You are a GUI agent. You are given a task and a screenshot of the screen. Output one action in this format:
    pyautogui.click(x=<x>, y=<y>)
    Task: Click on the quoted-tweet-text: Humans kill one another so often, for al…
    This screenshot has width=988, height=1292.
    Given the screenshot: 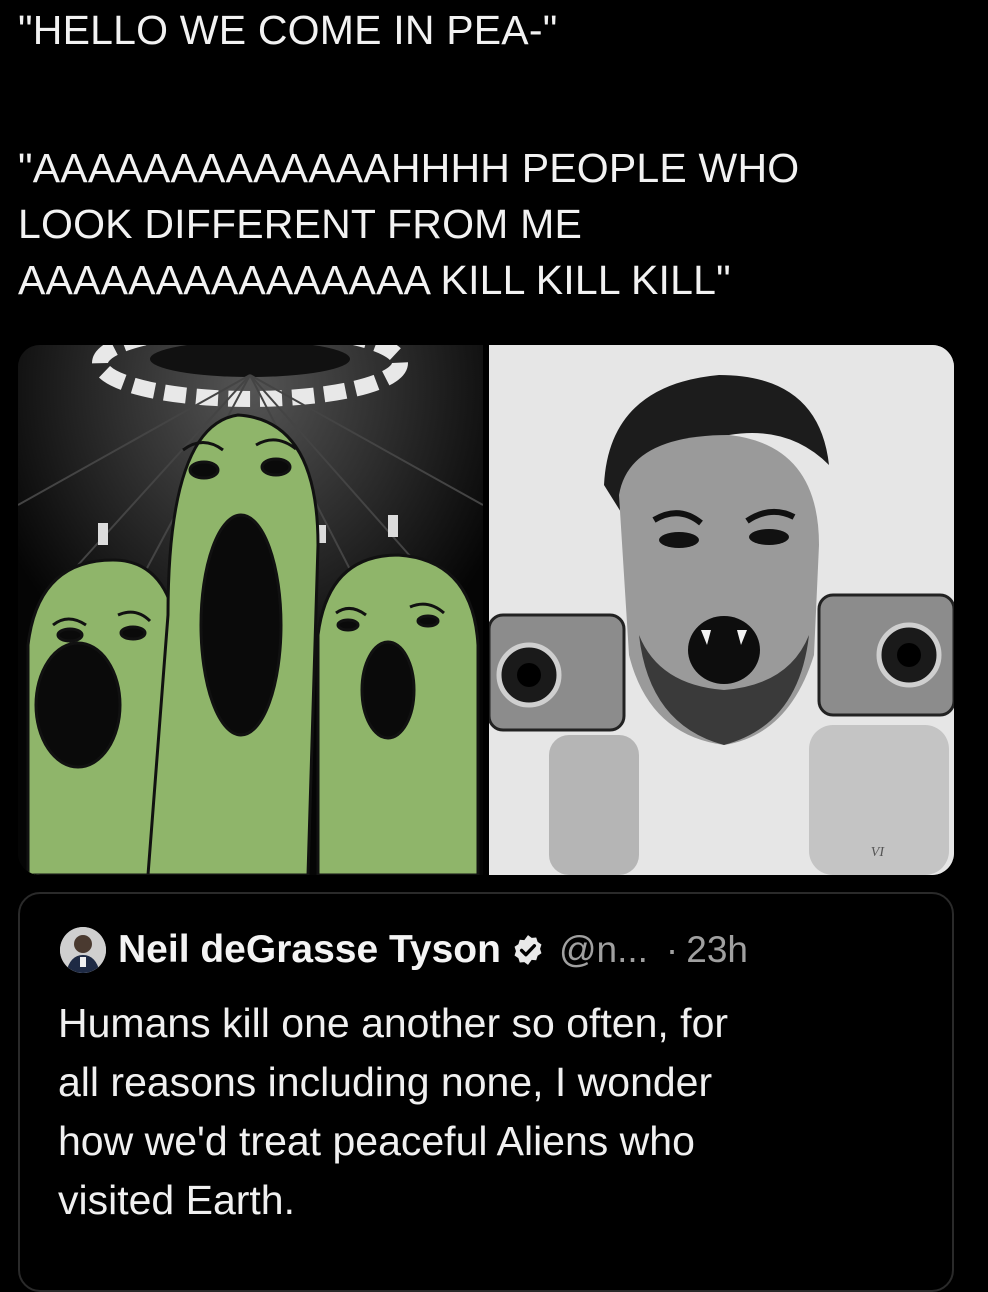 What is the action you would take?
    pyautogui.click(x=393, y=1111)
    